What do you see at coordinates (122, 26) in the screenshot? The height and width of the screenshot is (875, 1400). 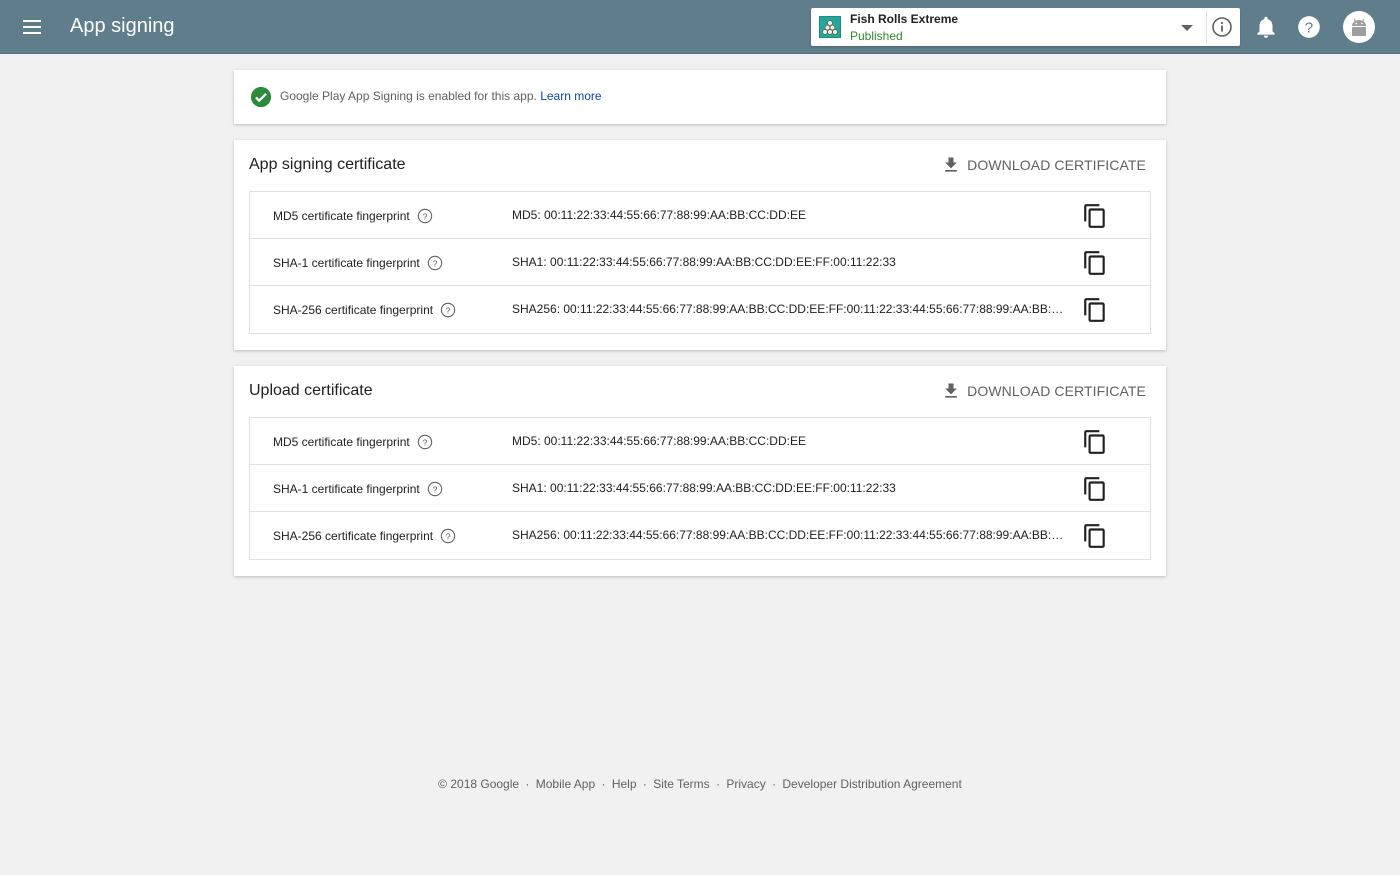 I see `page-title: App signing` at bounding box center [122, 26].